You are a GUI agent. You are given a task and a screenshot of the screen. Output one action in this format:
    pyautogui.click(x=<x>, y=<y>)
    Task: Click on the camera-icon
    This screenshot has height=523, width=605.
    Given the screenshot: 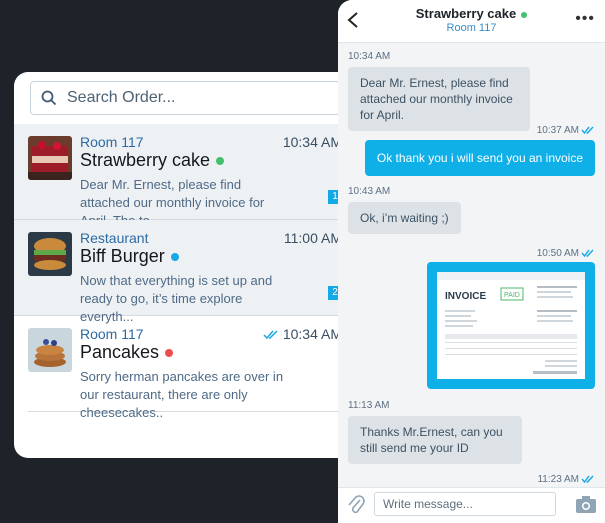 What is the action you would take?
    pyautogui.click(x=586, y=504)
    